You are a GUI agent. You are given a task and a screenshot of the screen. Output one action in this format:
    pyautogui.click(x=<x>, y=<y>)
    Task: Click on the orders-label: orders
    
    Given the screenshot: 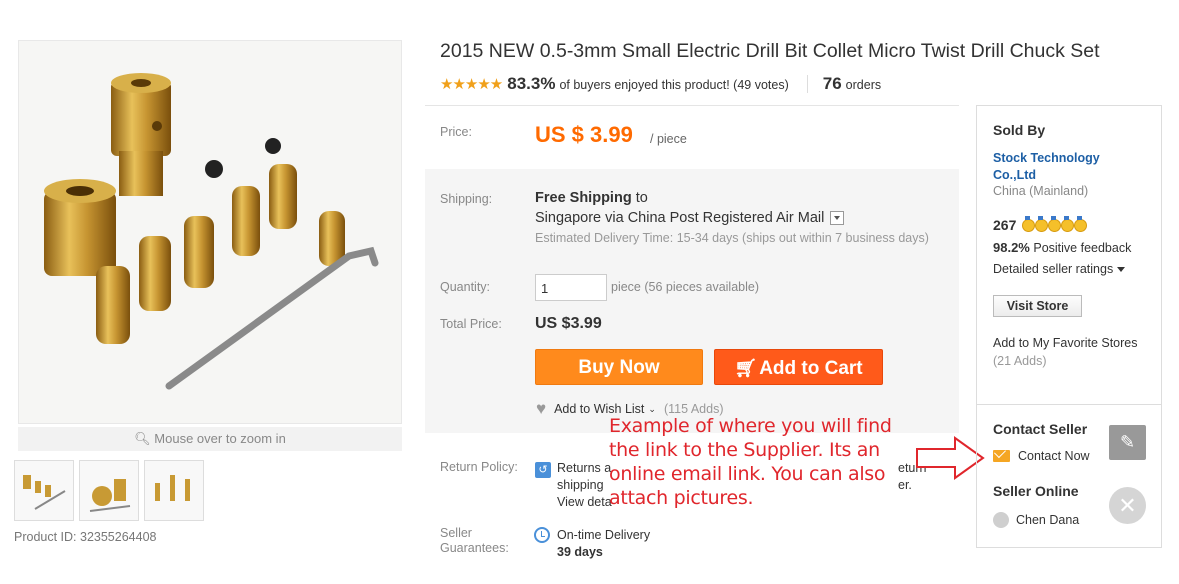 What is the action you would take?
    pyautogui.click(x=863, y=85)
    